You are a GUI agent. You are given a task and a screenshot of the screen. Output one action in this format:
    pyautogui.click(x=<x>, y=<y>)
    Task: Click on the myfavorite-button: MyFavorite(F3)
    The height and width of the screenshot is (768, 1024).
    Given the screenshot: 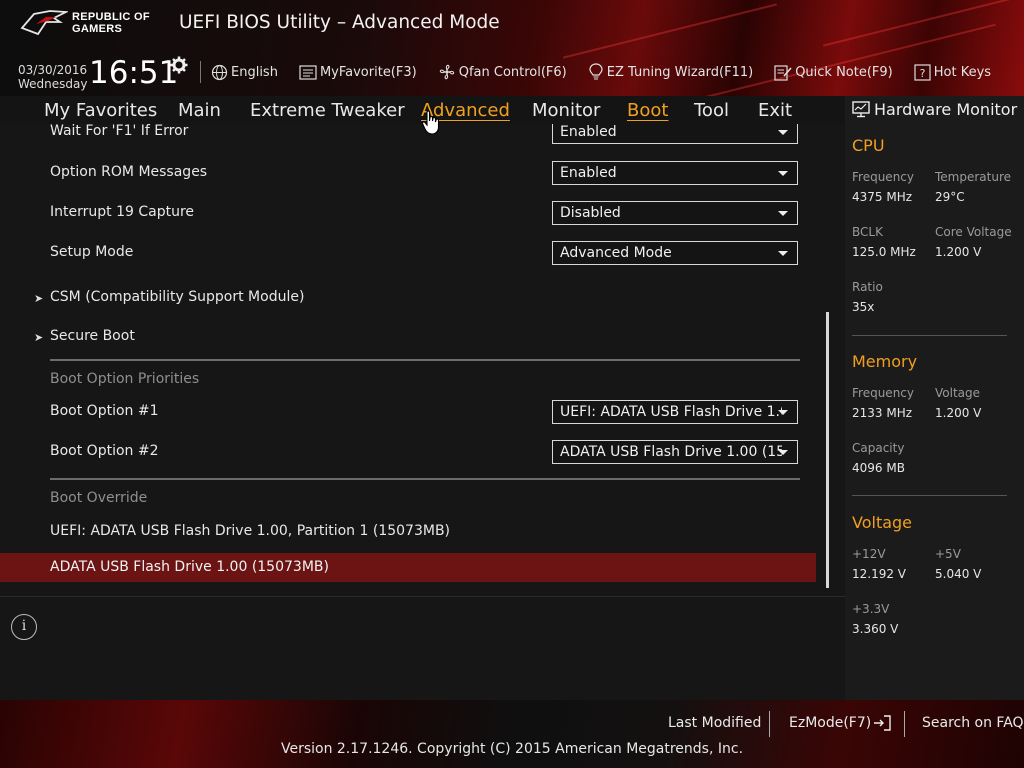 What is the action you would take?
    pyautogui.click(x=358, y=72)
    